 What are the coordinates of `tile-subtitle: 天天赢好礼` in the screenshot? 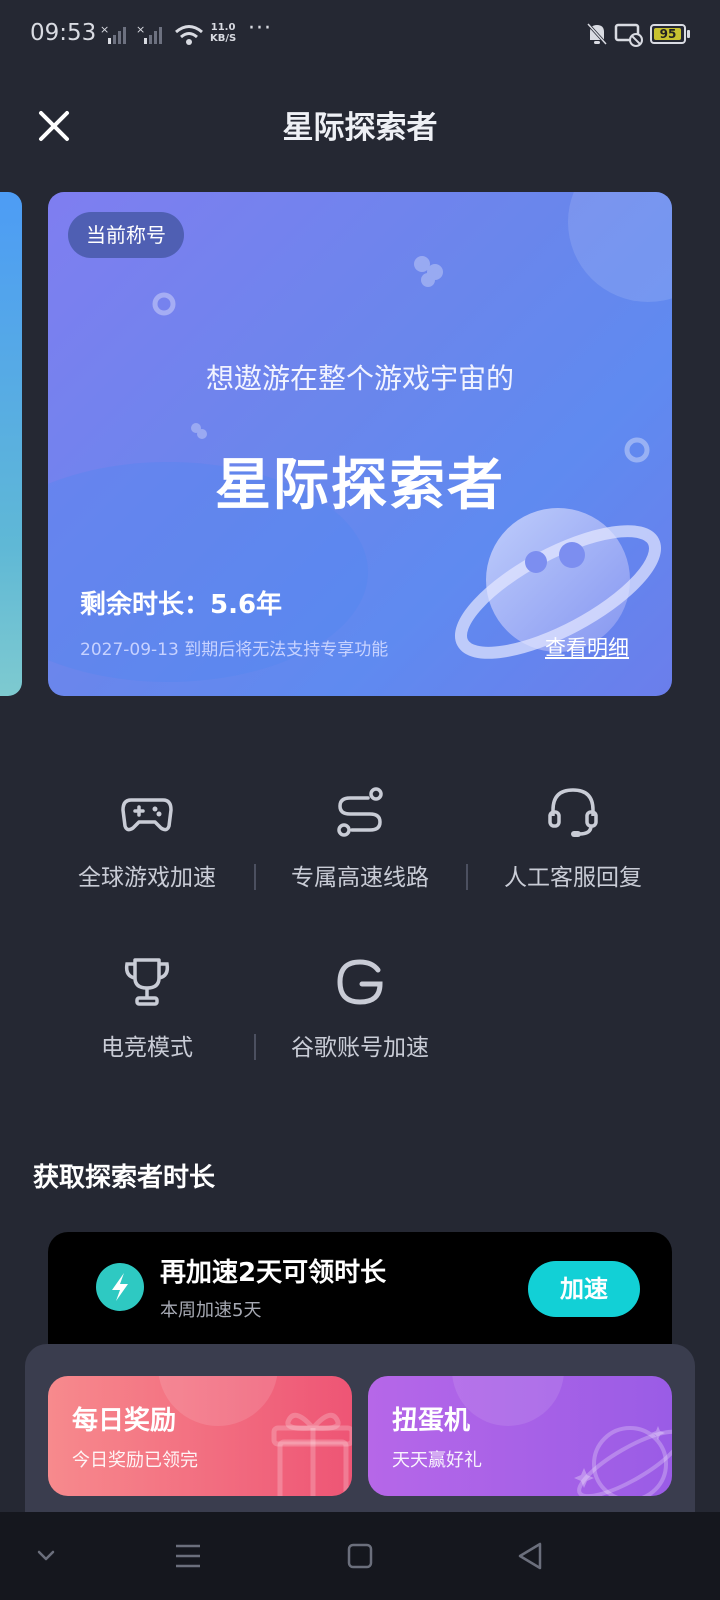 It's located at (437, 1460).